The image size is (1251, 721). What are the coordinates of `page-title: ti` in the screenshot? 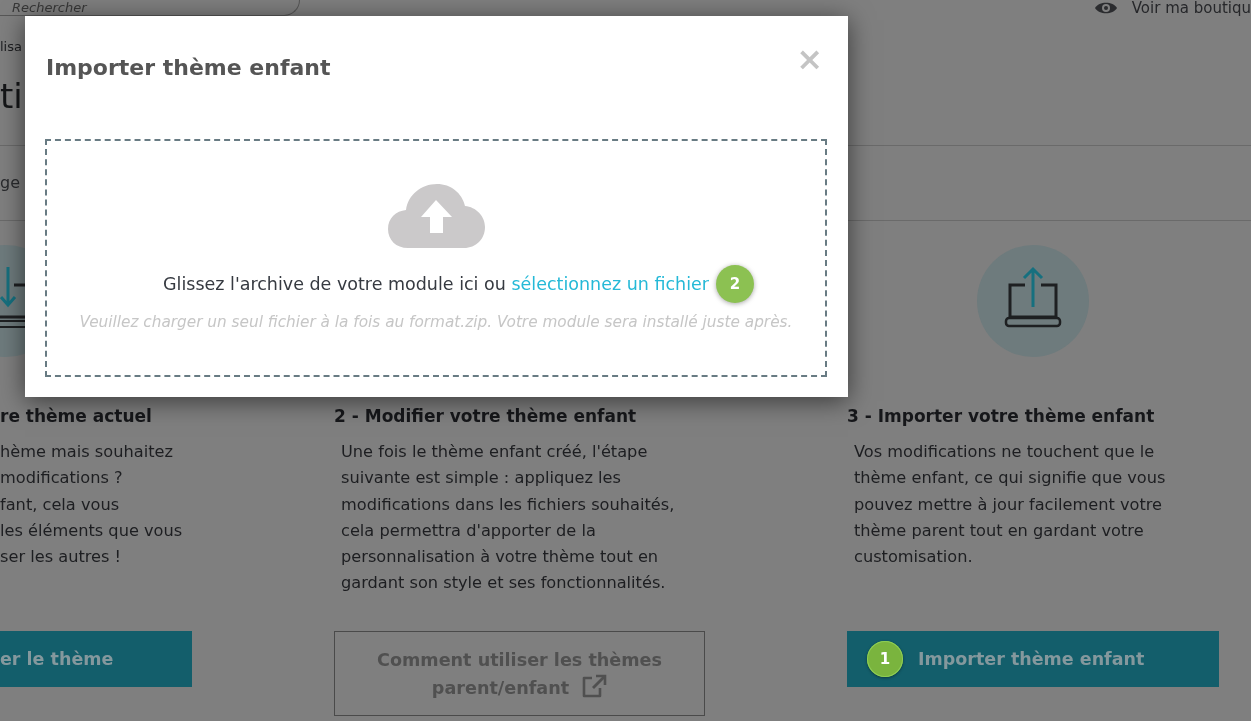 It's located at (11, 96).